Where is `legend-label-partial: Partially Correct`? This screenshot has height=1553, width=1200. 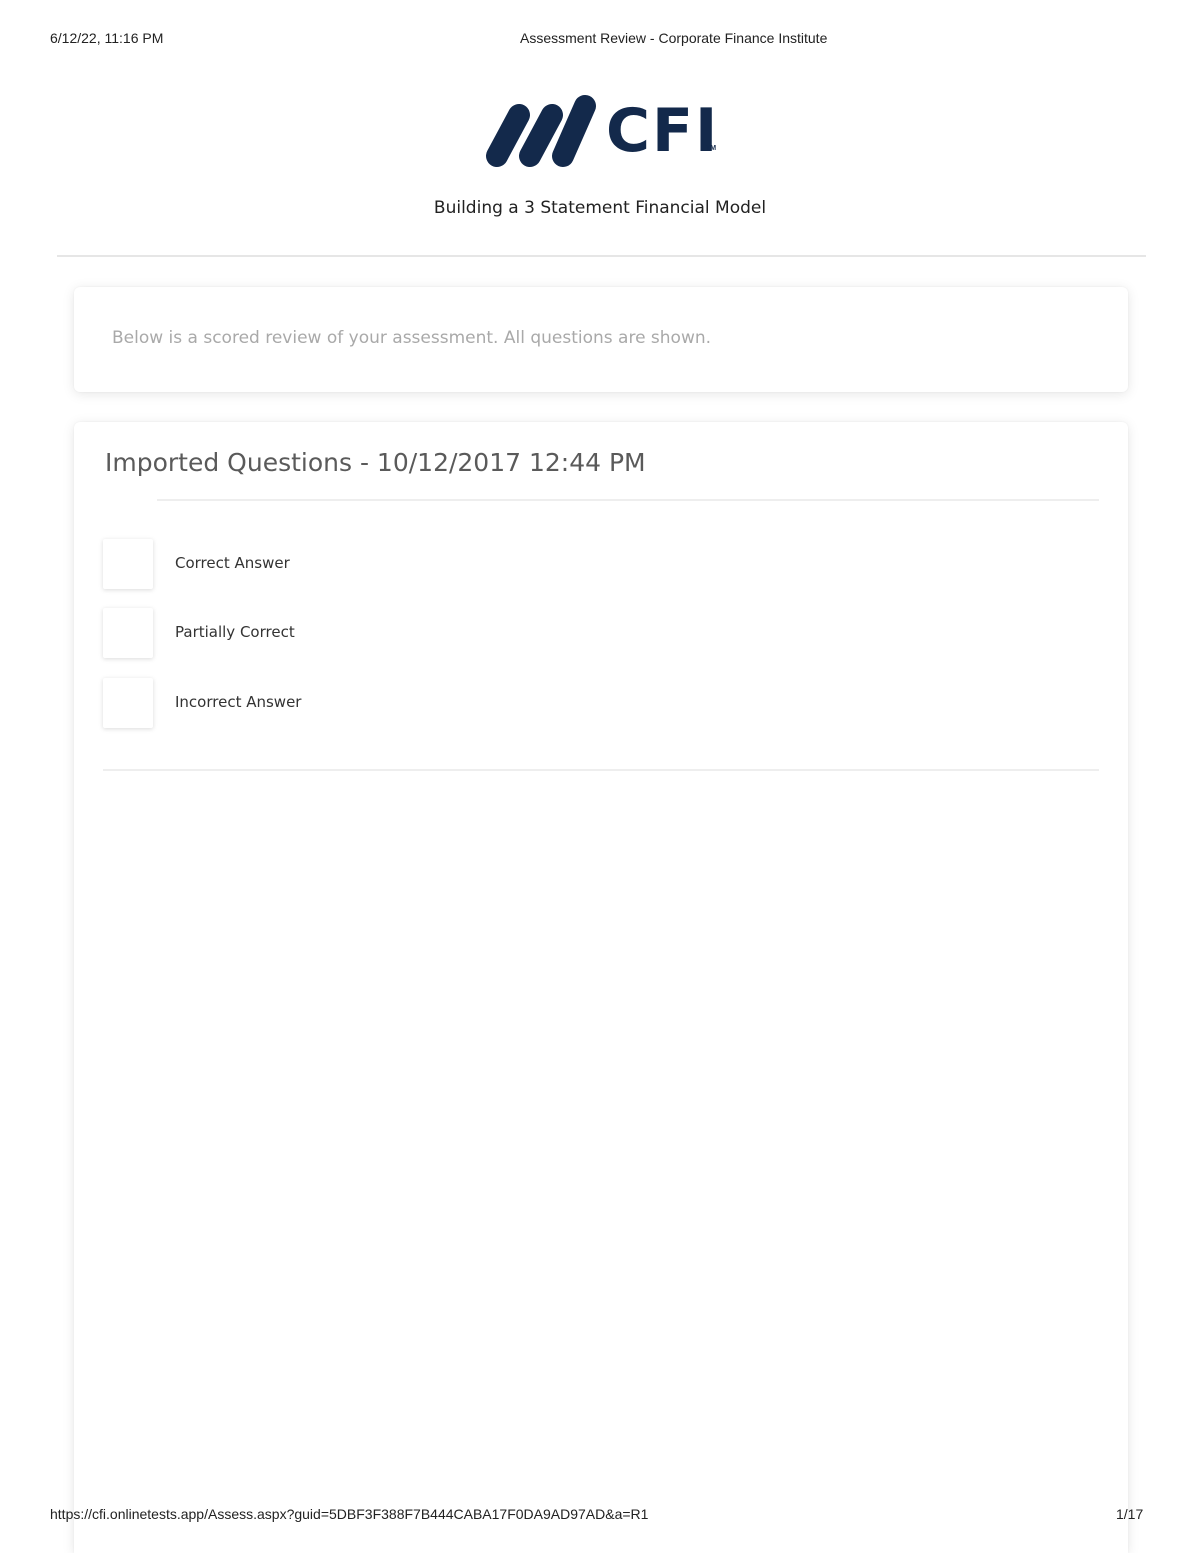
legend-label-partial: Partially Correct is located at coordinates (235, 632).